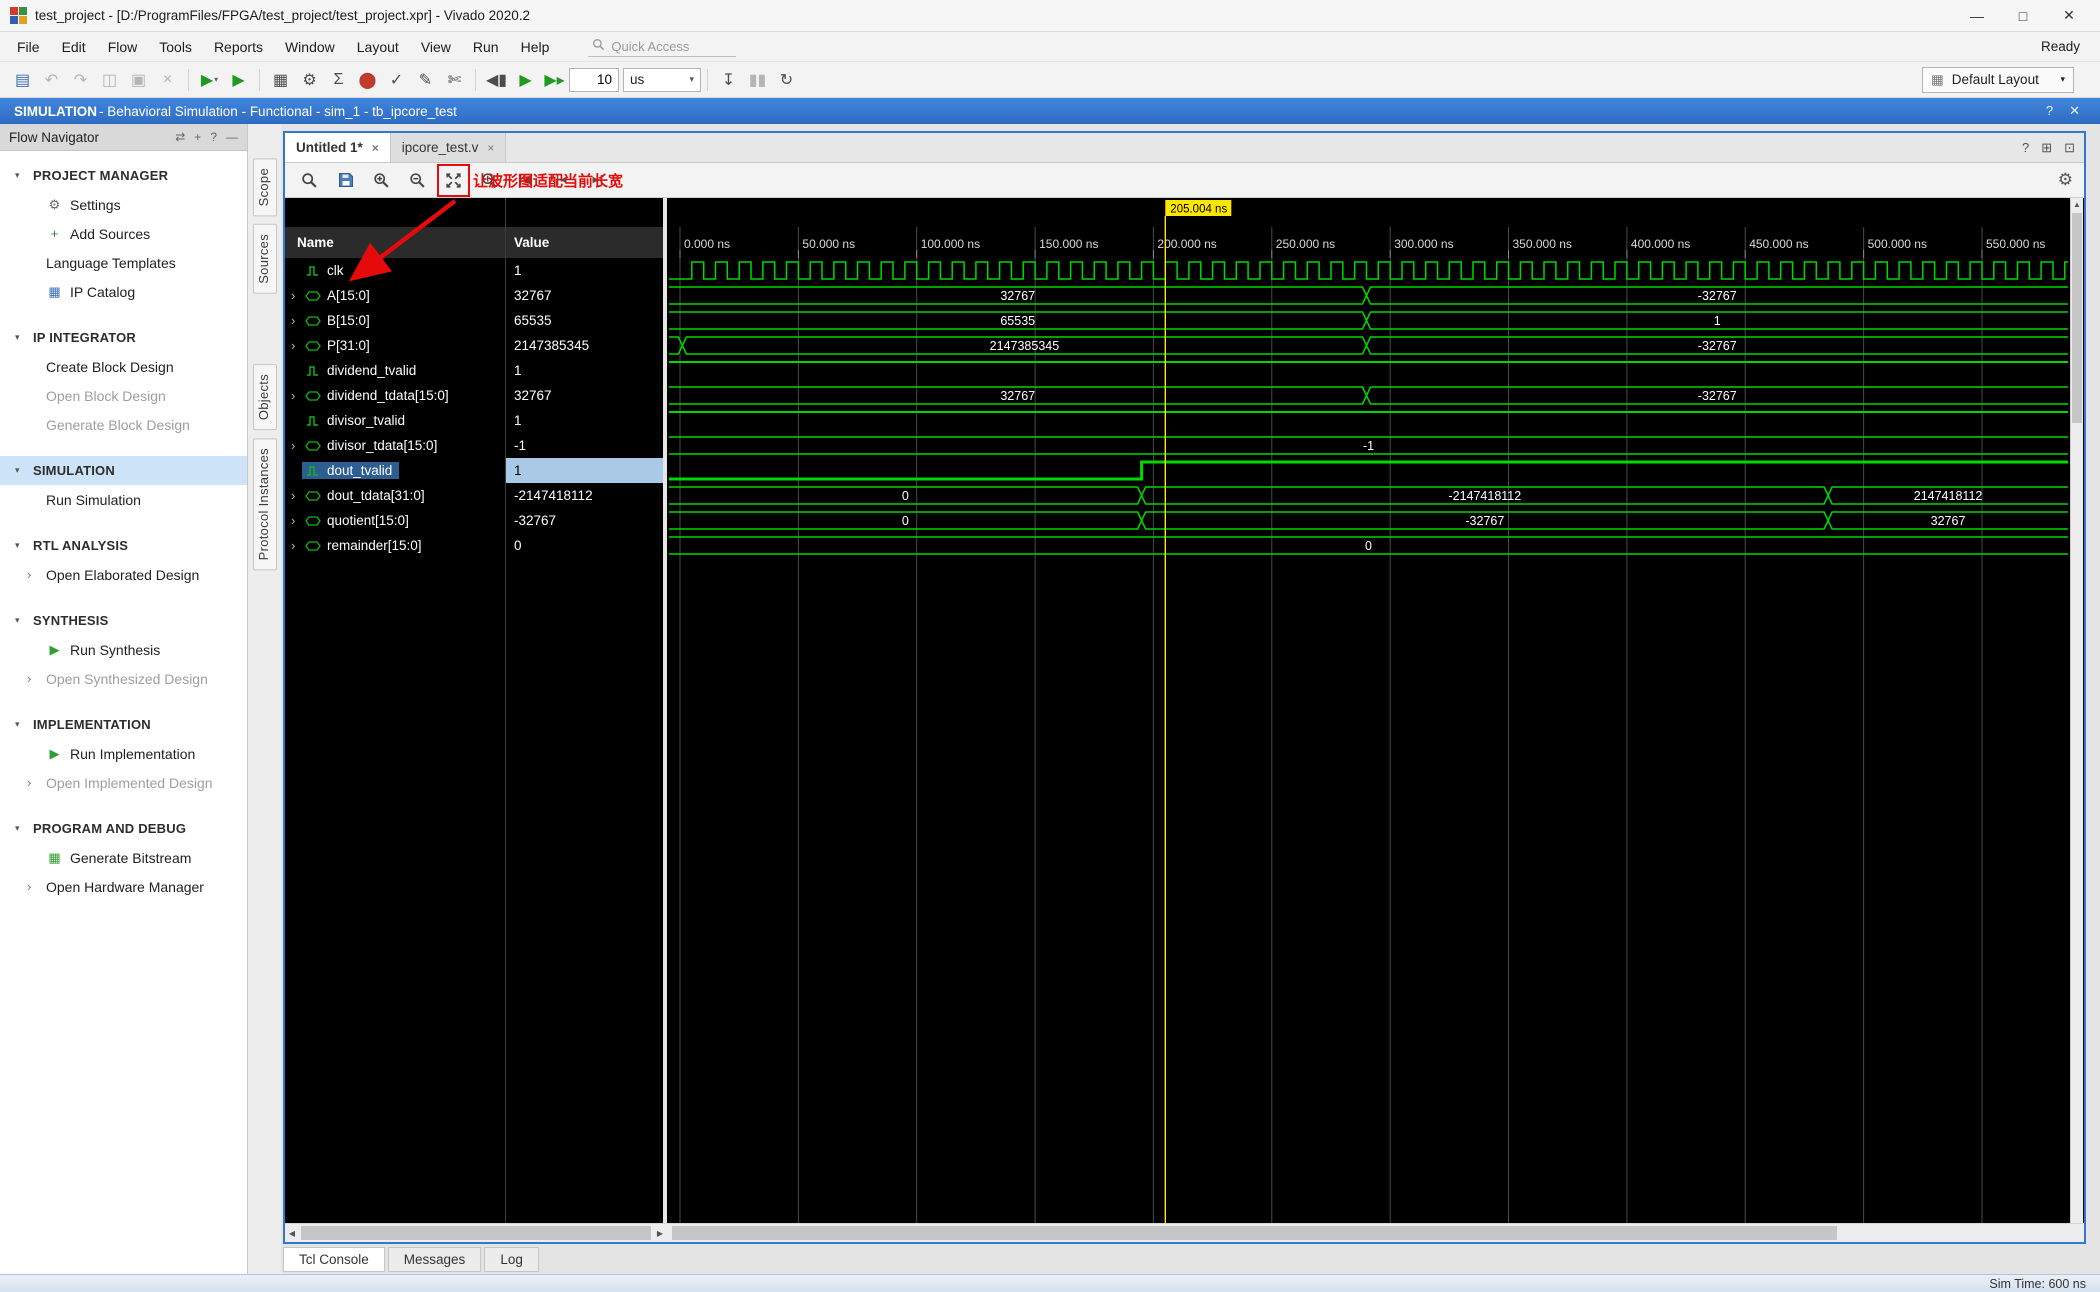  What do you see at coordinates (123, 886) in the screenshot?
I see `sidebar-item-open-hardware-manager: › Open Hardware Manager` at bounding box center [123, 886].